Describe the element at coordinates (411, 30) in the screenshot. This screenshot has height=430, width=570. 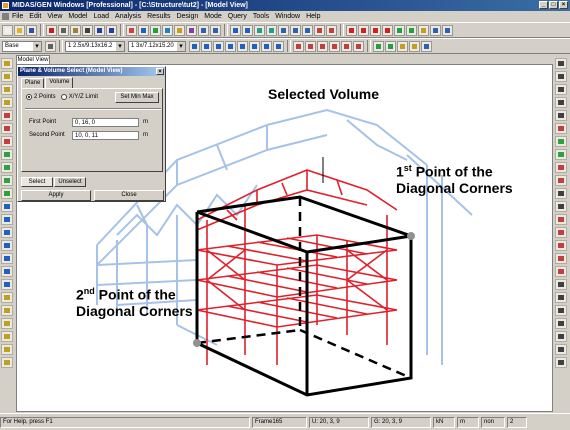
I see `light-icon` at that location.